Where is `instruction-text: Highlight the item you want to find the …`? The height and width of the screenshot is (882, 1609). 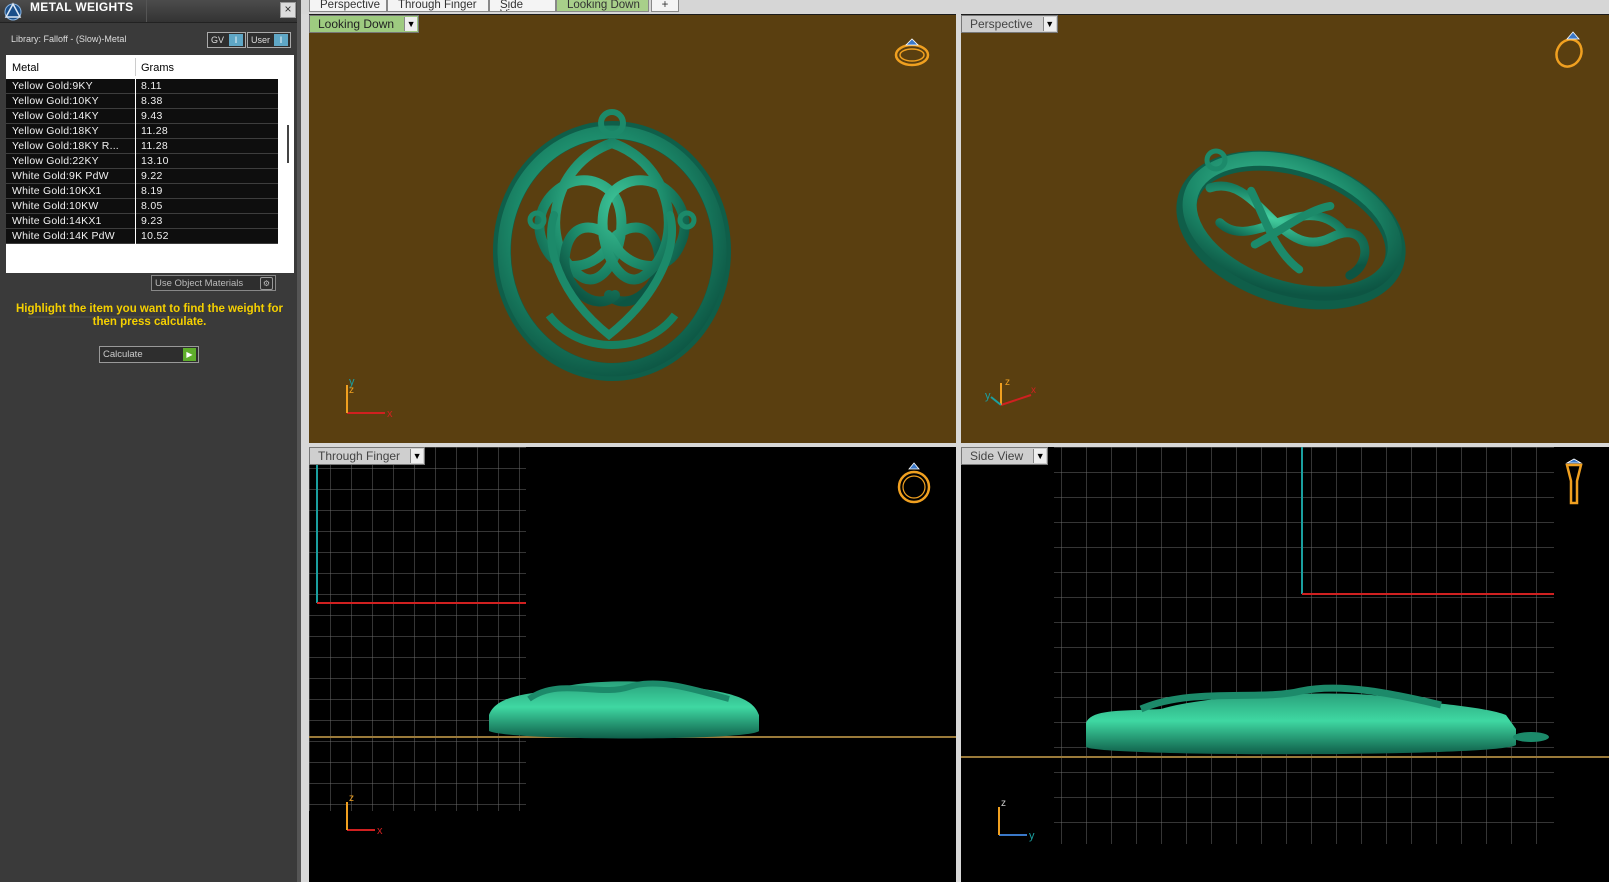 instruction-text: Highlight the item you want to find the … is located at coordinates (149, 315).